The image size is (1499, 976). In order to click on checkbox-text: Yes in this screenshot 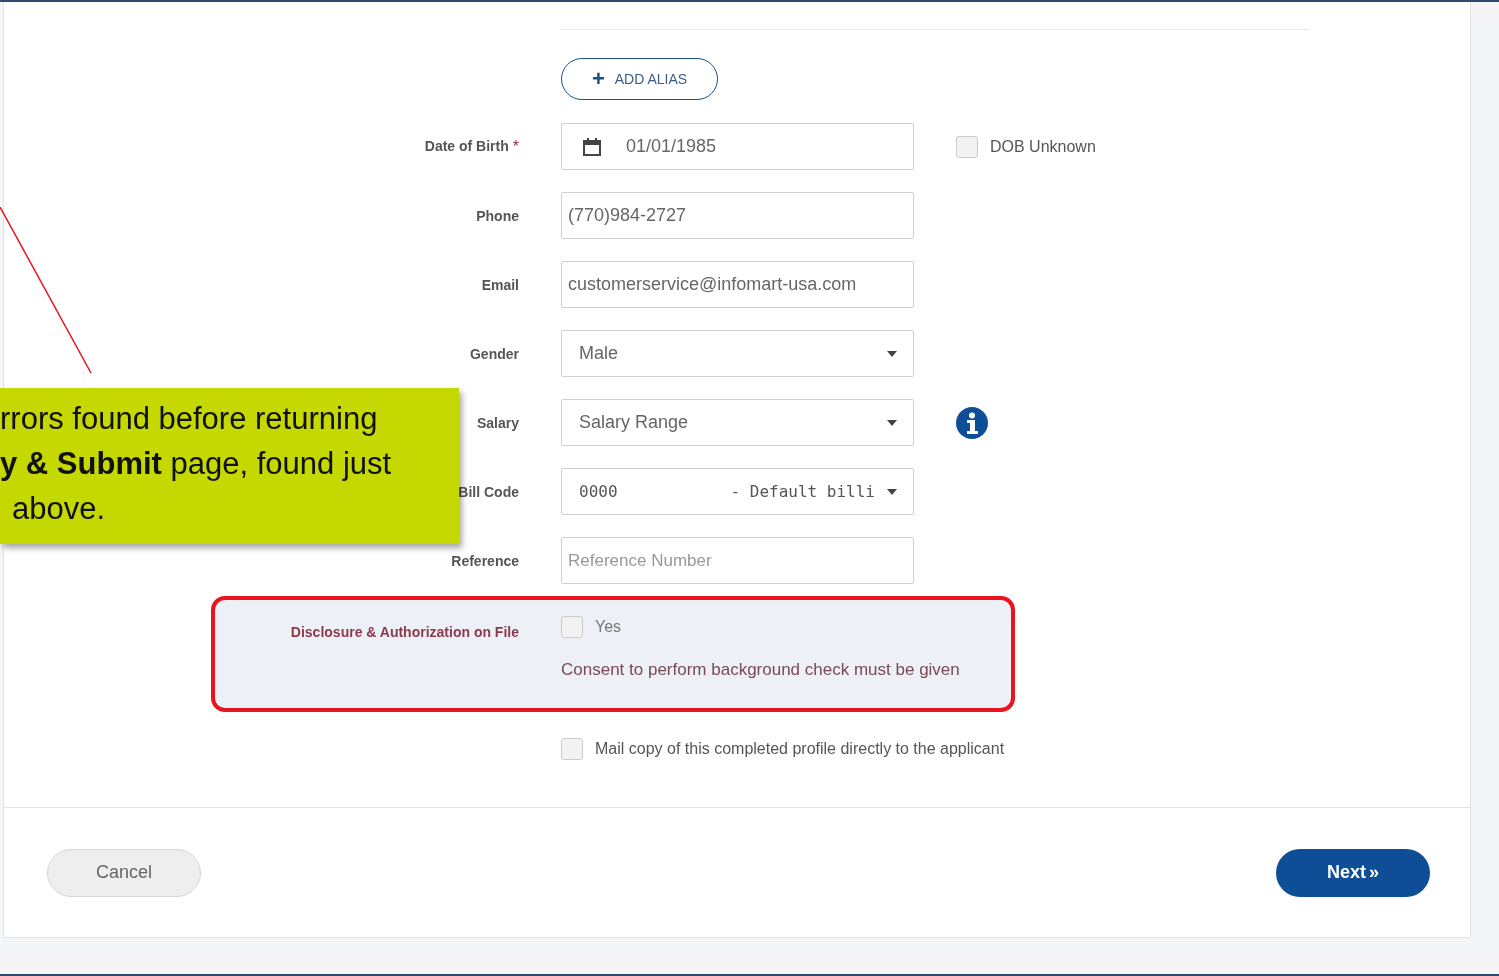, I will do `click(608, 627)`.